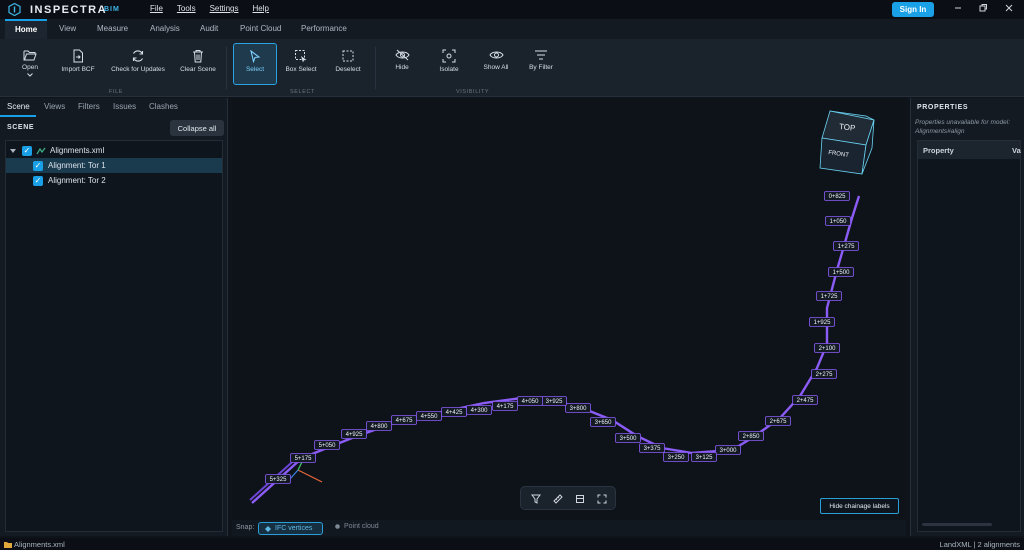  Describe the element at coordinates (1009, 10) in the screenshot. I see `close-icon` at that location.